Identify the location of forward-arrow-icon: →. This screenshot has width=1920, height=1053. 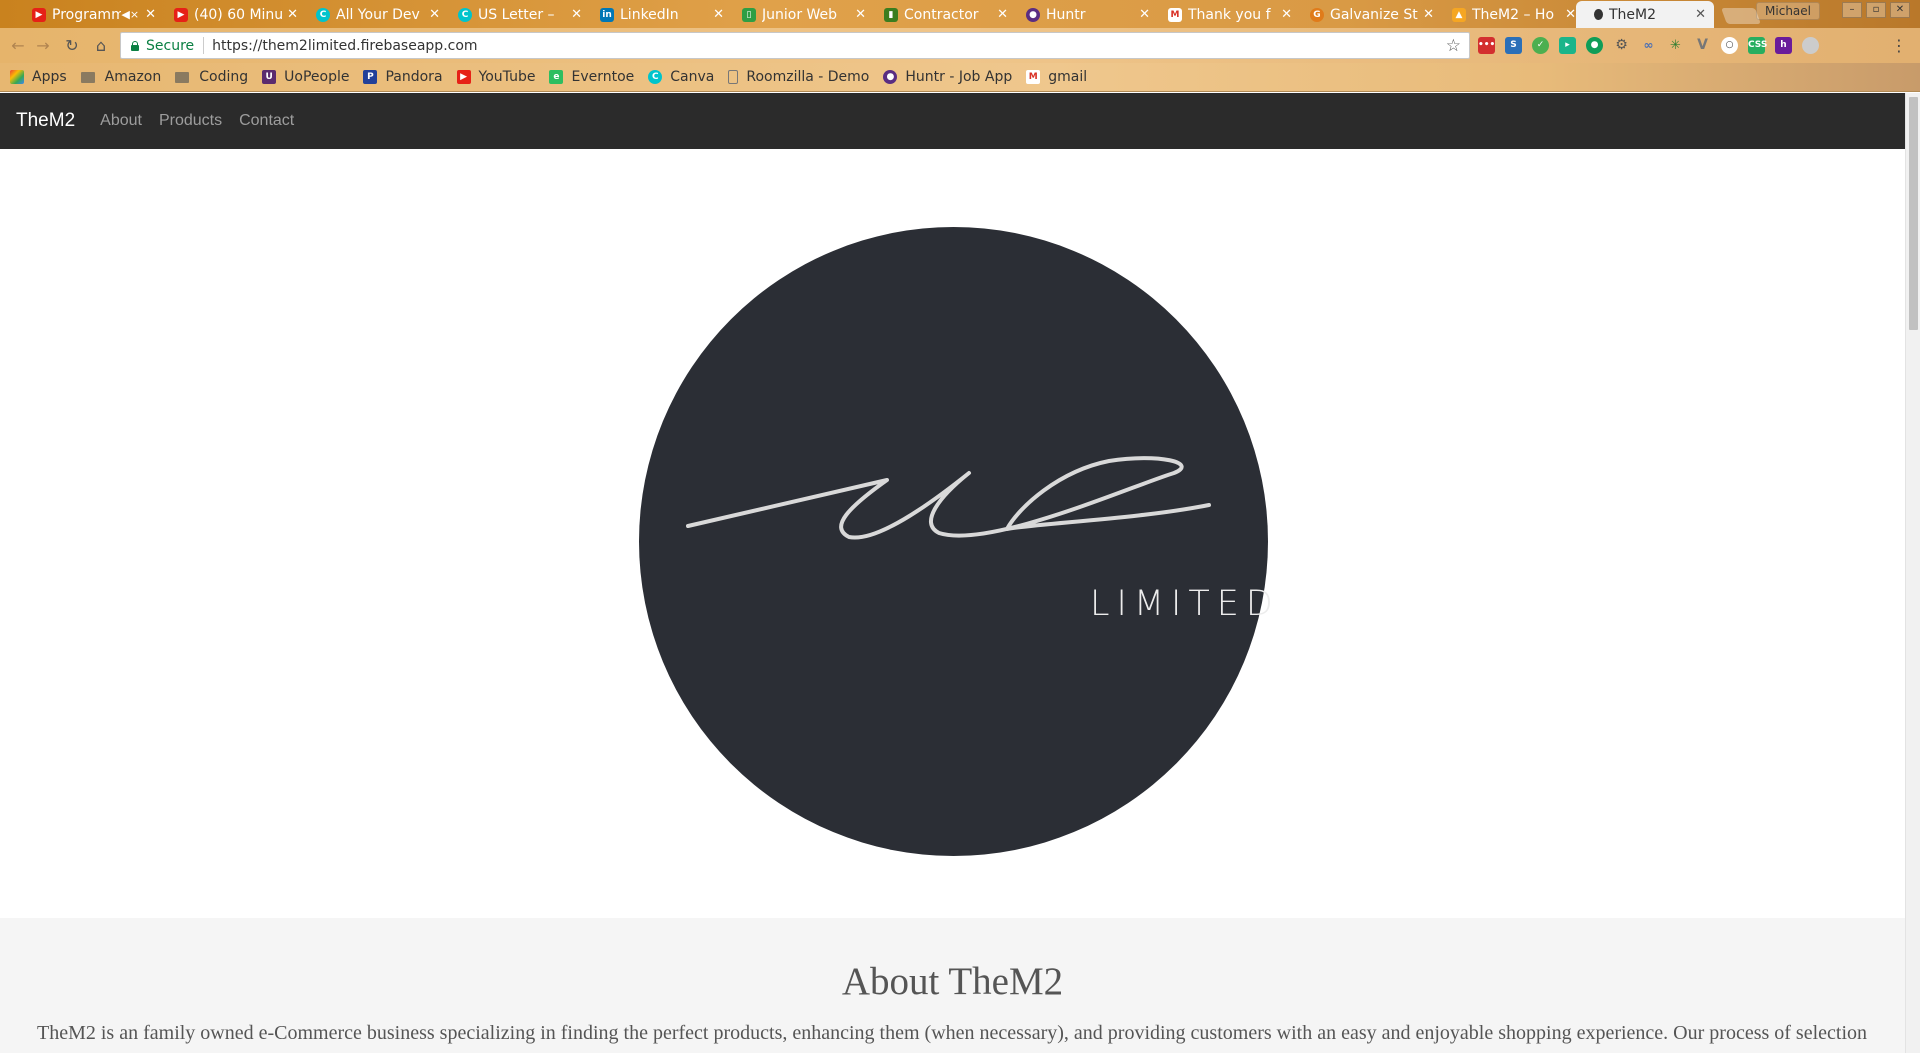
(43, 46).